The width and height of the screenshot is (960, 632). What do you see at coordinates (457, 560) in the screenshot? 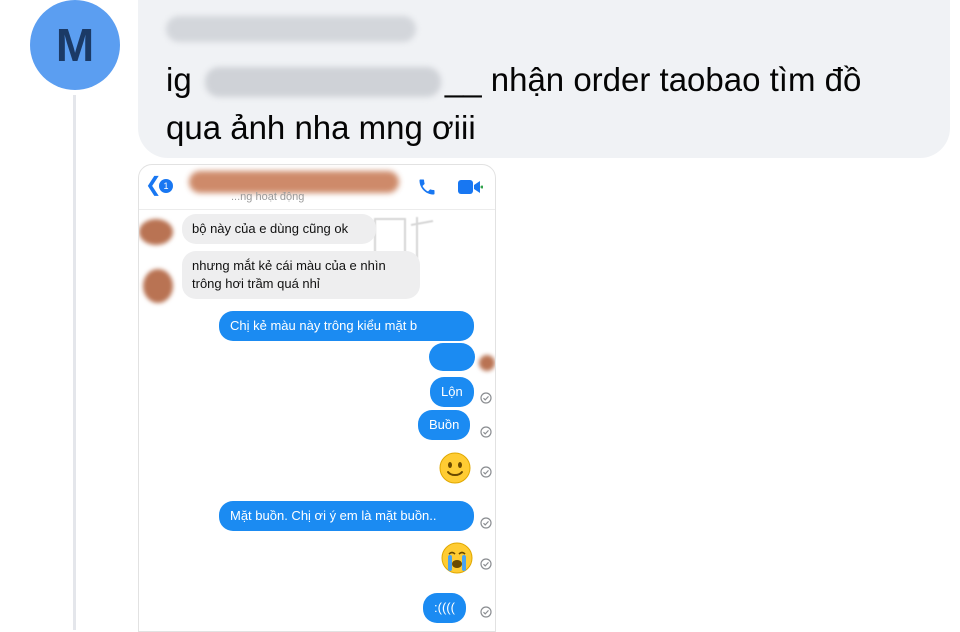
I see `loudly-crying-emoji` at bounding box center [457, 560].